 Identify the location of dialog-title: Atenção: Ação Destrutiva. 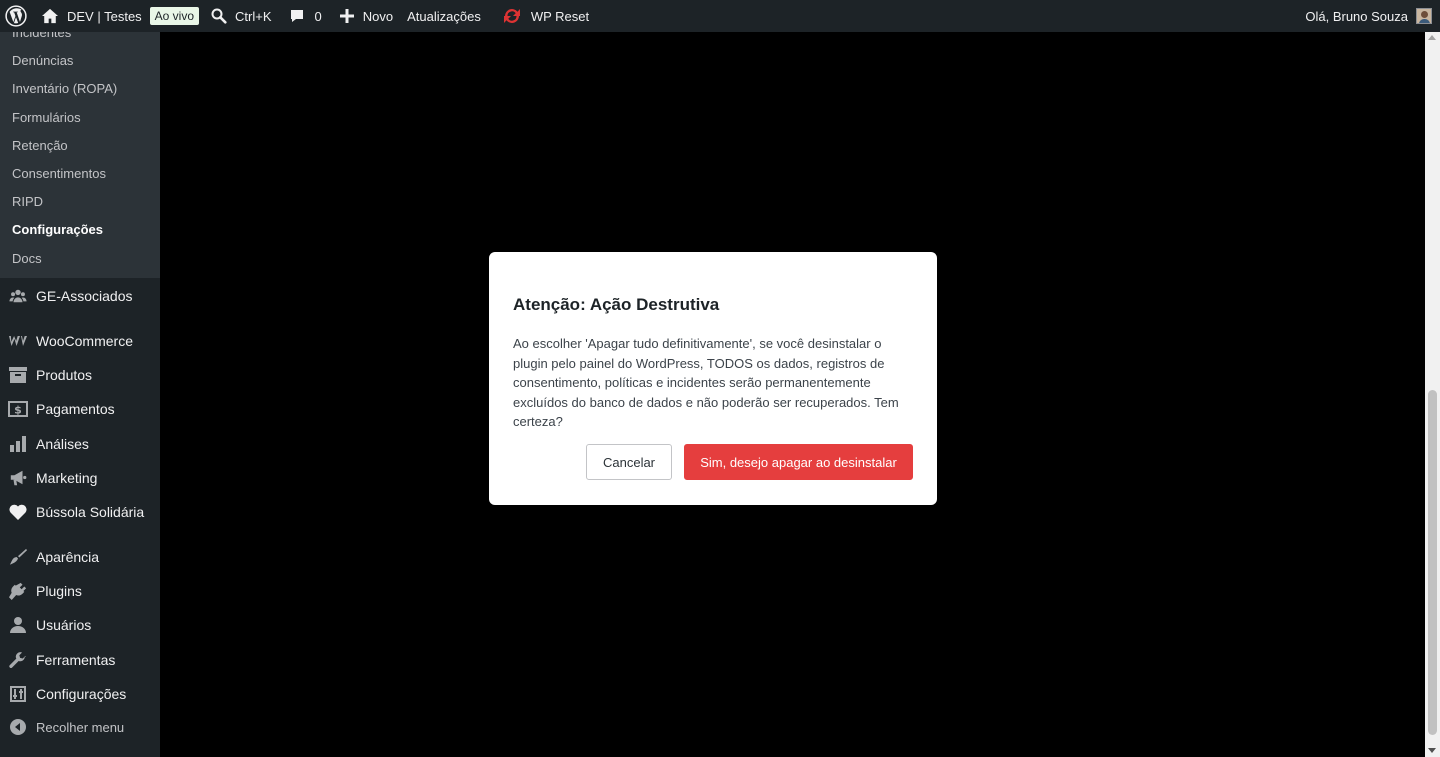
(616, 304).